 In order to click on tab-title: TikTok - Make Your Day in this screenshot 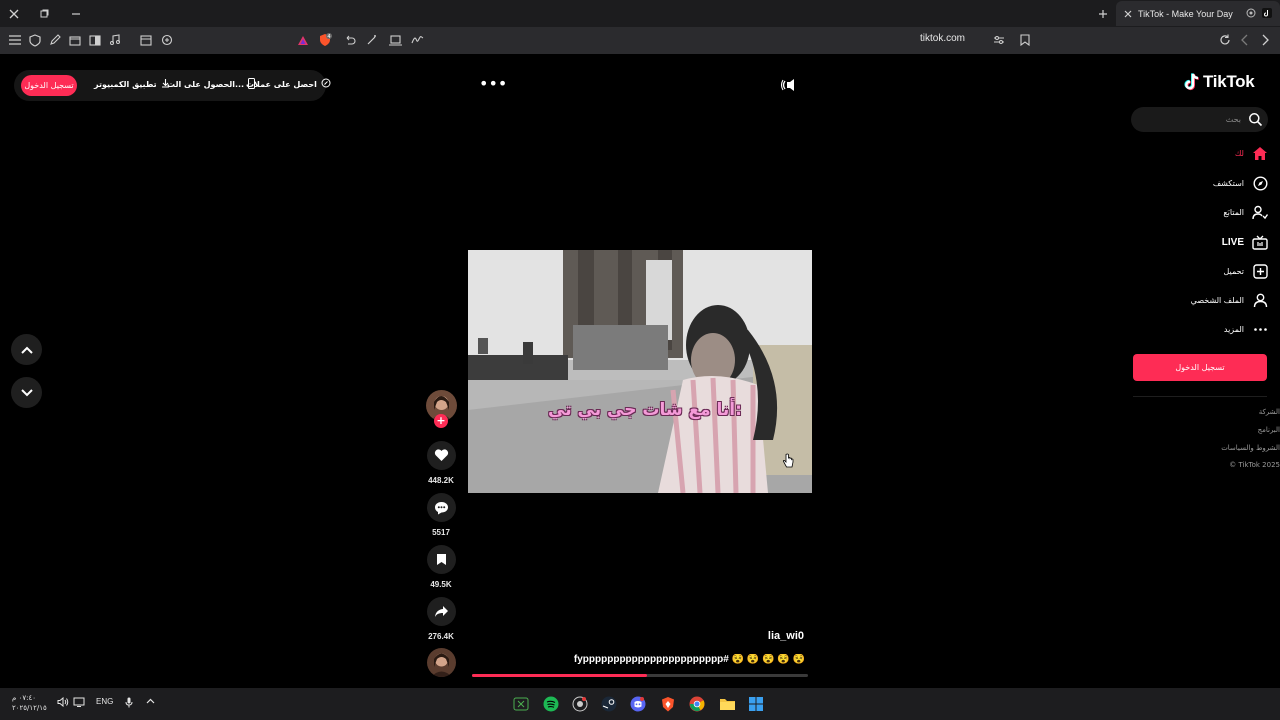, I will do `click(1185, 13)`.